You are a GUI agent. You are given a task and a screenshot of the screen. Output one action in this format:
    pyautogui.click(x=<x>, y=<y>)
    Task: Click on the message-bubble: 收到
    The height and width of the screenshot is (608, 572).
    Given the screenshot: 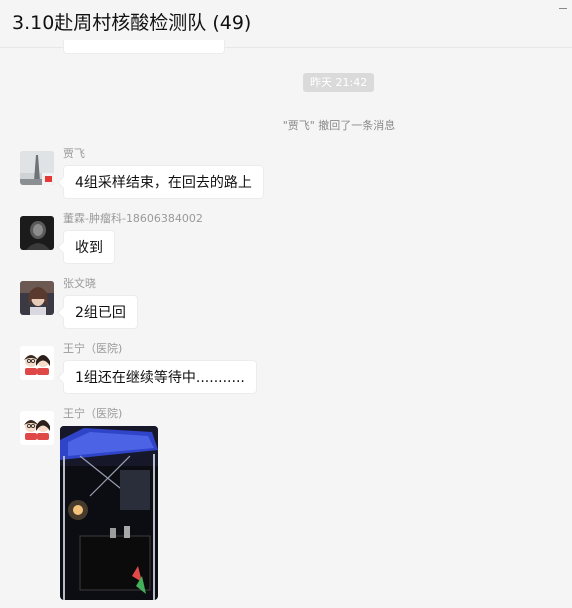 What is the action you would take?
    pyautogui.click(x=89, y=247)
    